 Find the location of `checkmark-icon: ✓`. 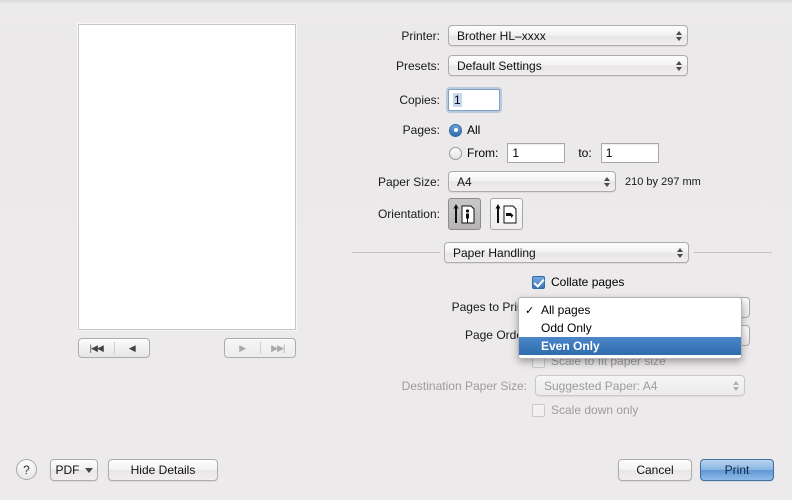

checkmark-icon: ✓ is located at coordinates (530, 310).